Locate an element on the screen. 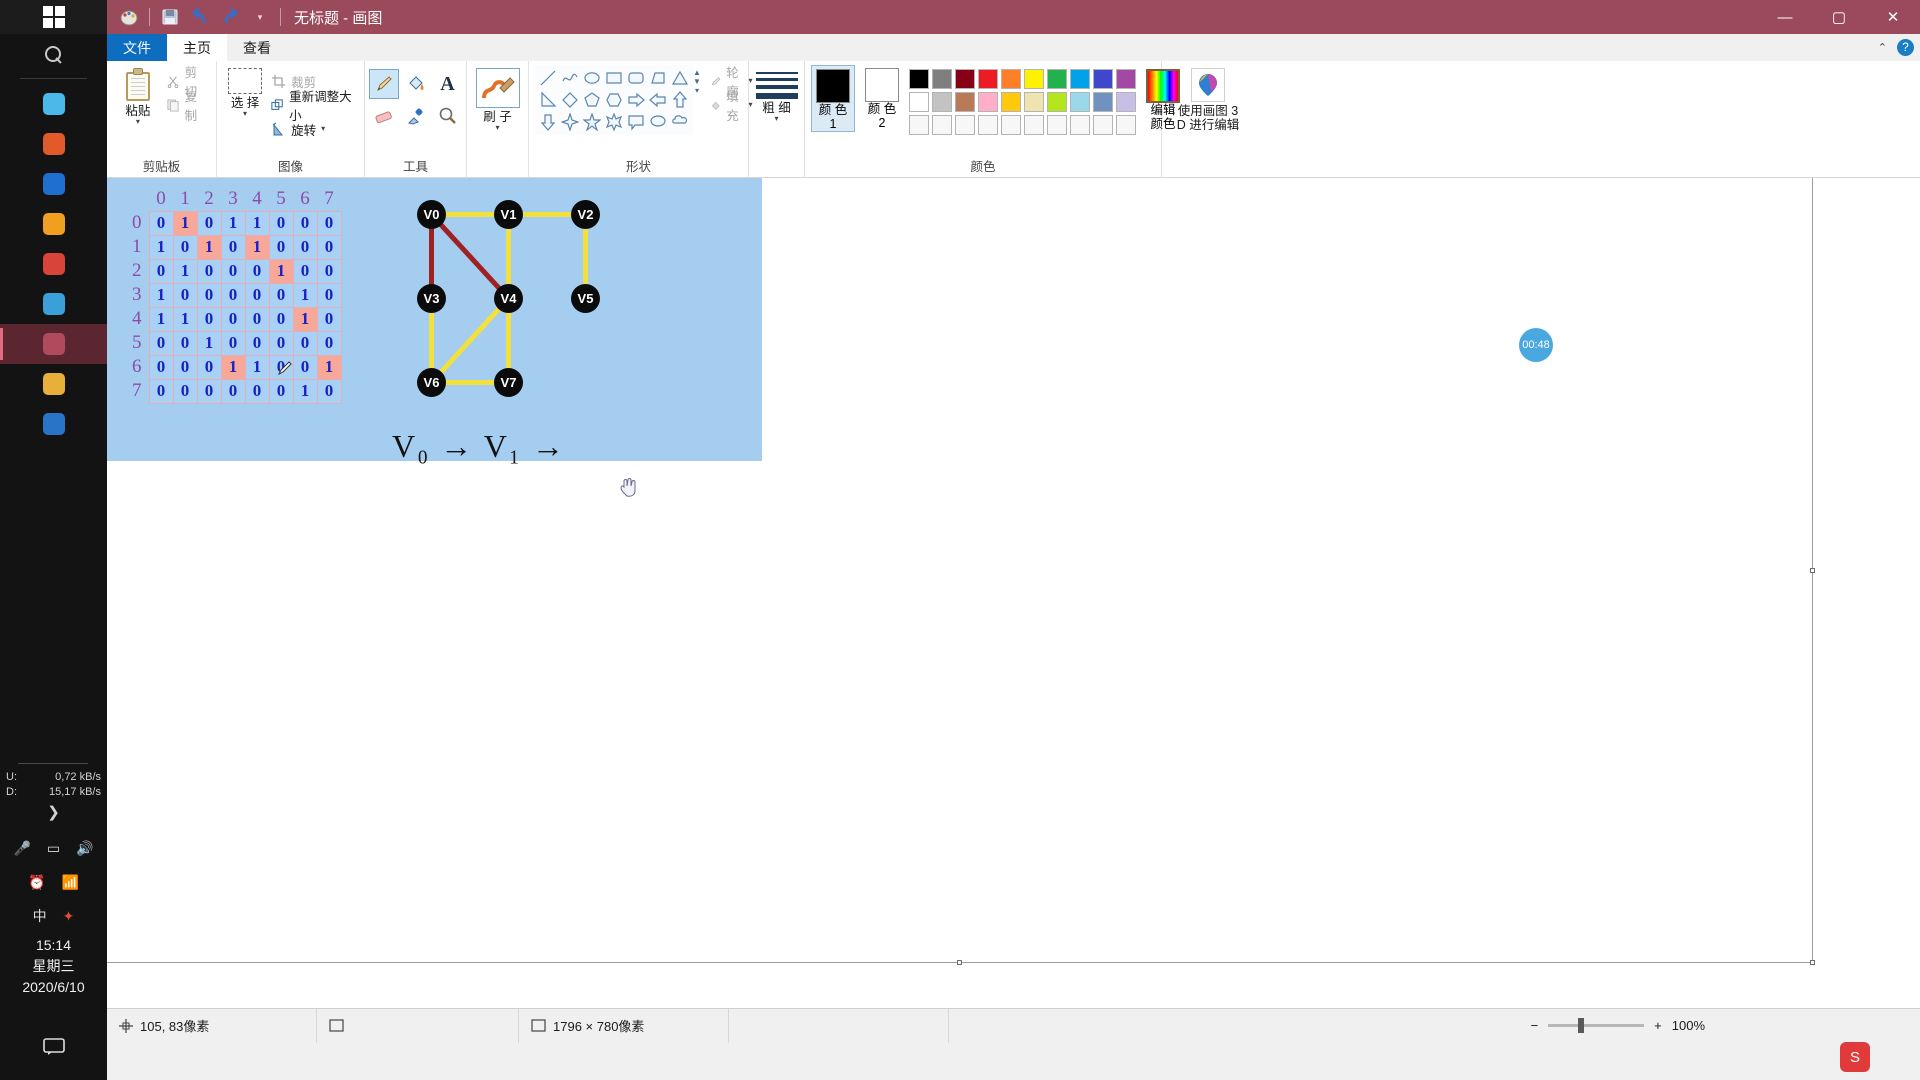 This screenshot has height=1080, width=1920. shape-four-point-star is located at coordinates (570, 122).